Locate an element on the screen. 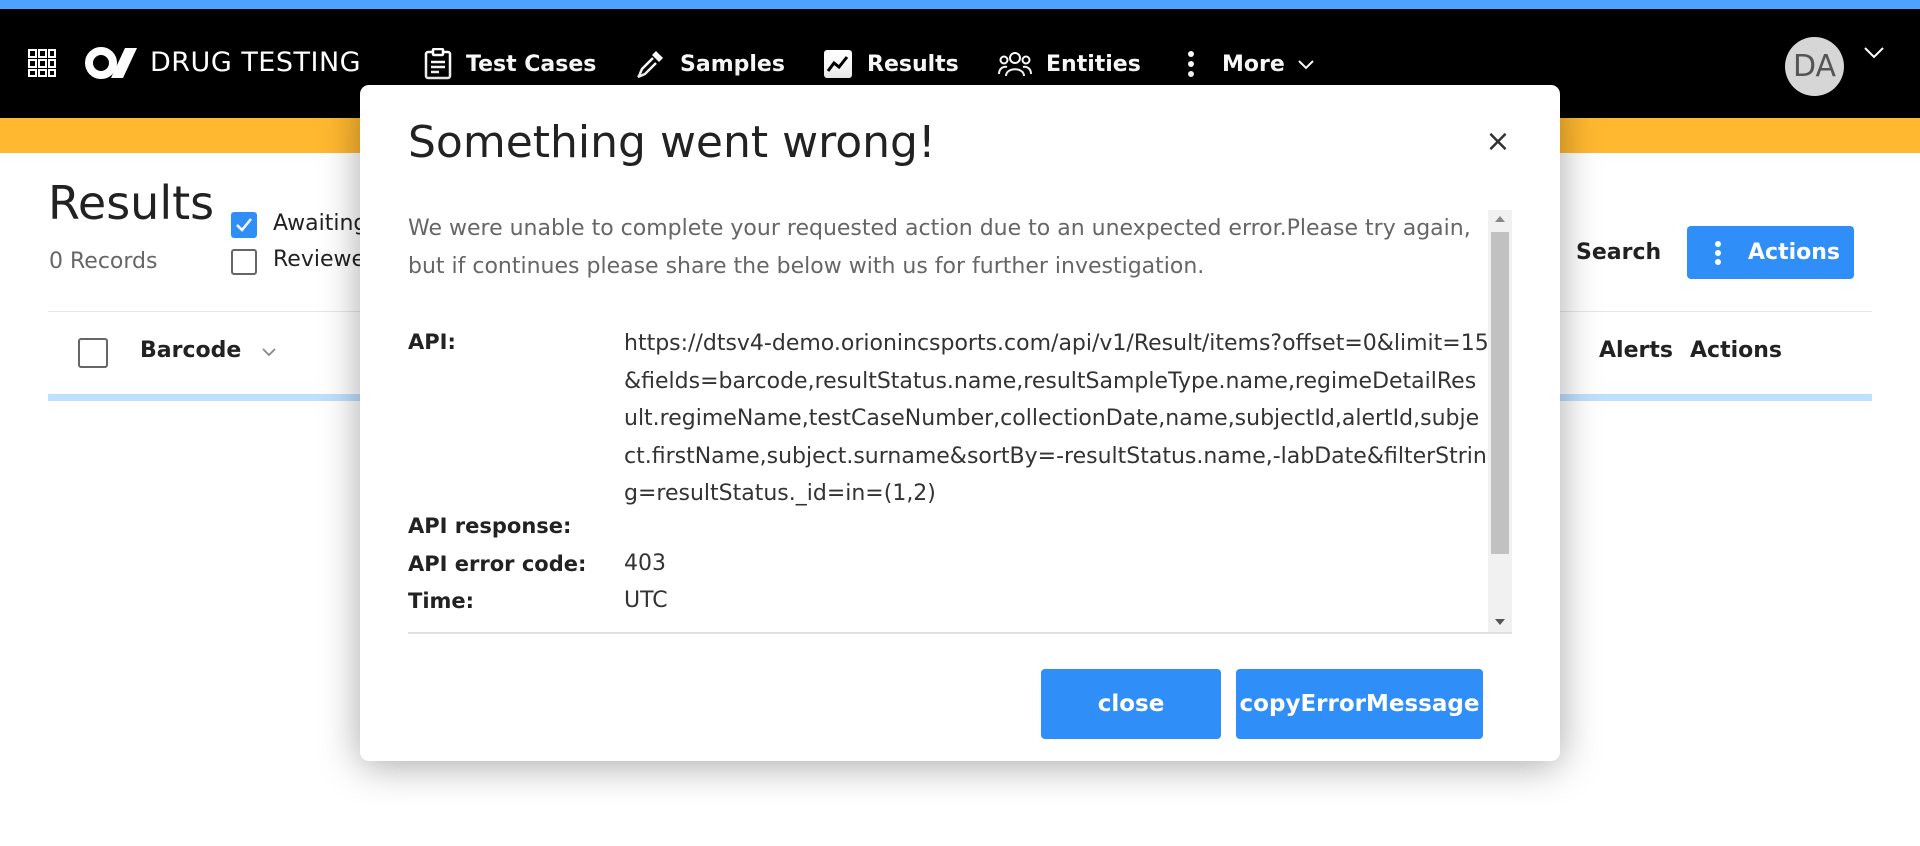 This screenshot has height=846, width=1920. scrollbar-thumb is located at coordinates (1500, 393).